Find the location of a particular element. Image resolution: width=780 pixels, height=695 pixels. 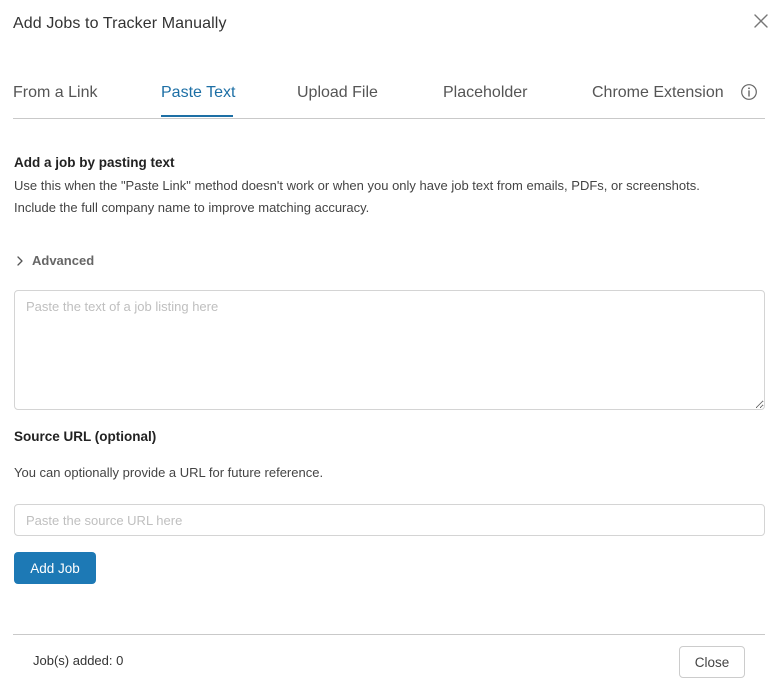

advanced-label: Advanced is located at coordinates (63, 260).